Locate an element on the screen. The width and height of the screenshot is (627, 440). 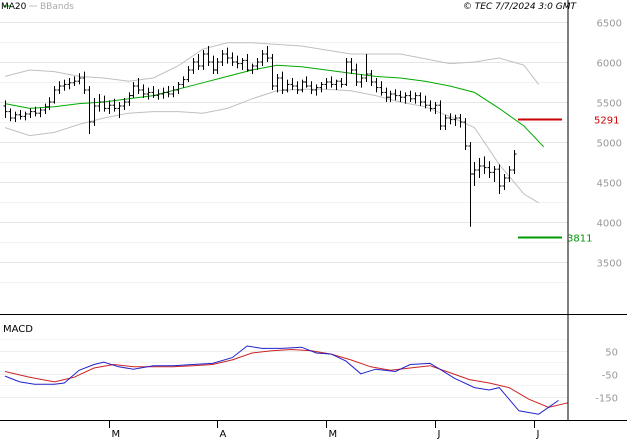
bb-legend-label: BBands is located at coordinates (57, 7).